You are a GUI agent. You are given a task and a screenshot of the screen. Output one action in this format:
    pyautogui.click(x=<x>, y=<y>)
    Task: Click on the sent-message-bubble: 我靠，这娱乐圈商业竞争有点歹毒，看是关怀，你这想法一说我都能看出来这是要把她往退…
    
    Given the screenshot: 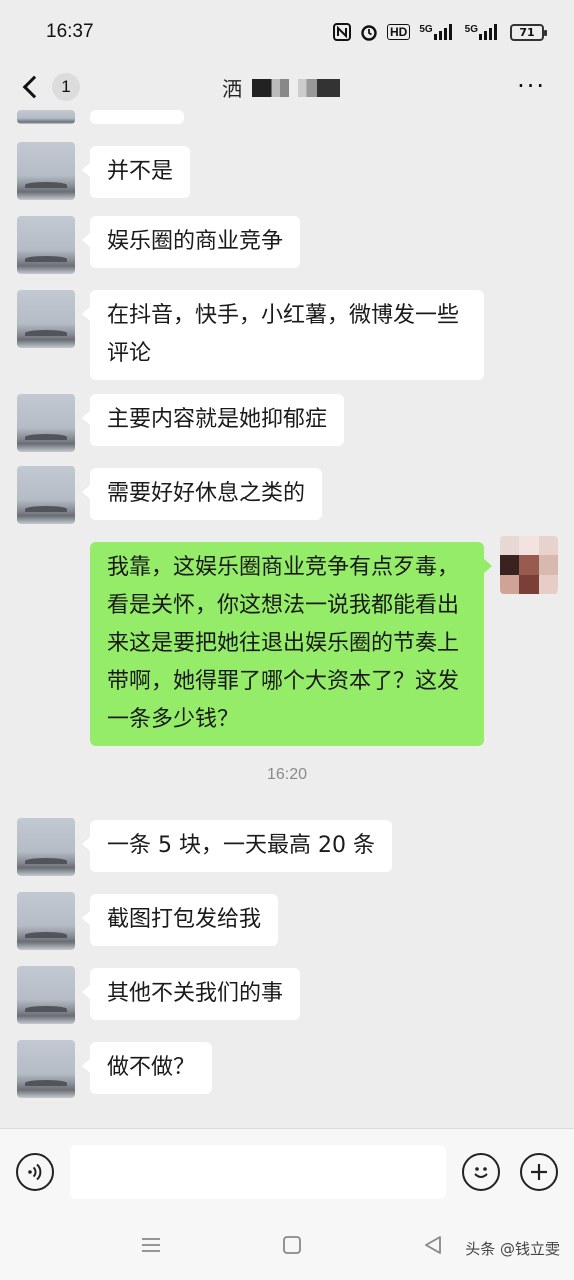 What is the action you would take?
    pyautogui.click(x=291, y=644)
    